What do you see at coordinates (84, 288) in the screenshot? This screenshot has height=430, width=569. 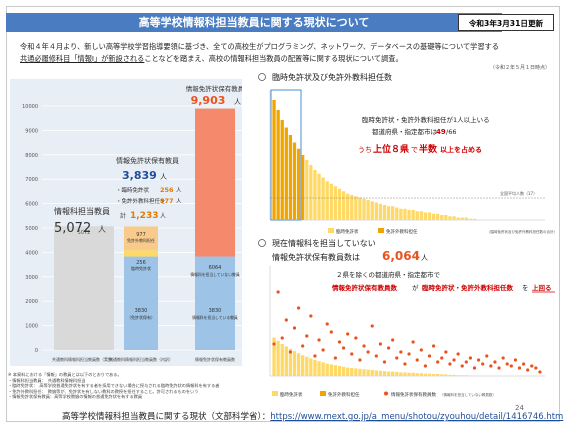 I see `col1-bar` at bounding box center [84, 288].